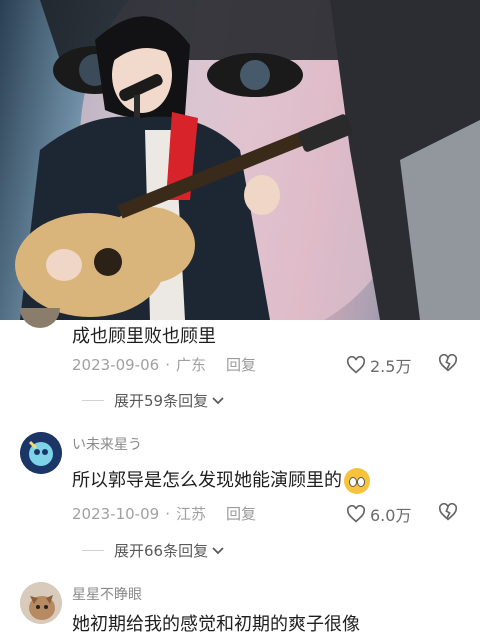  What do you see at coordinates (391, 366) in the screenshot?
I see `like-count: 2.5万` at bounding box center [391, 366].